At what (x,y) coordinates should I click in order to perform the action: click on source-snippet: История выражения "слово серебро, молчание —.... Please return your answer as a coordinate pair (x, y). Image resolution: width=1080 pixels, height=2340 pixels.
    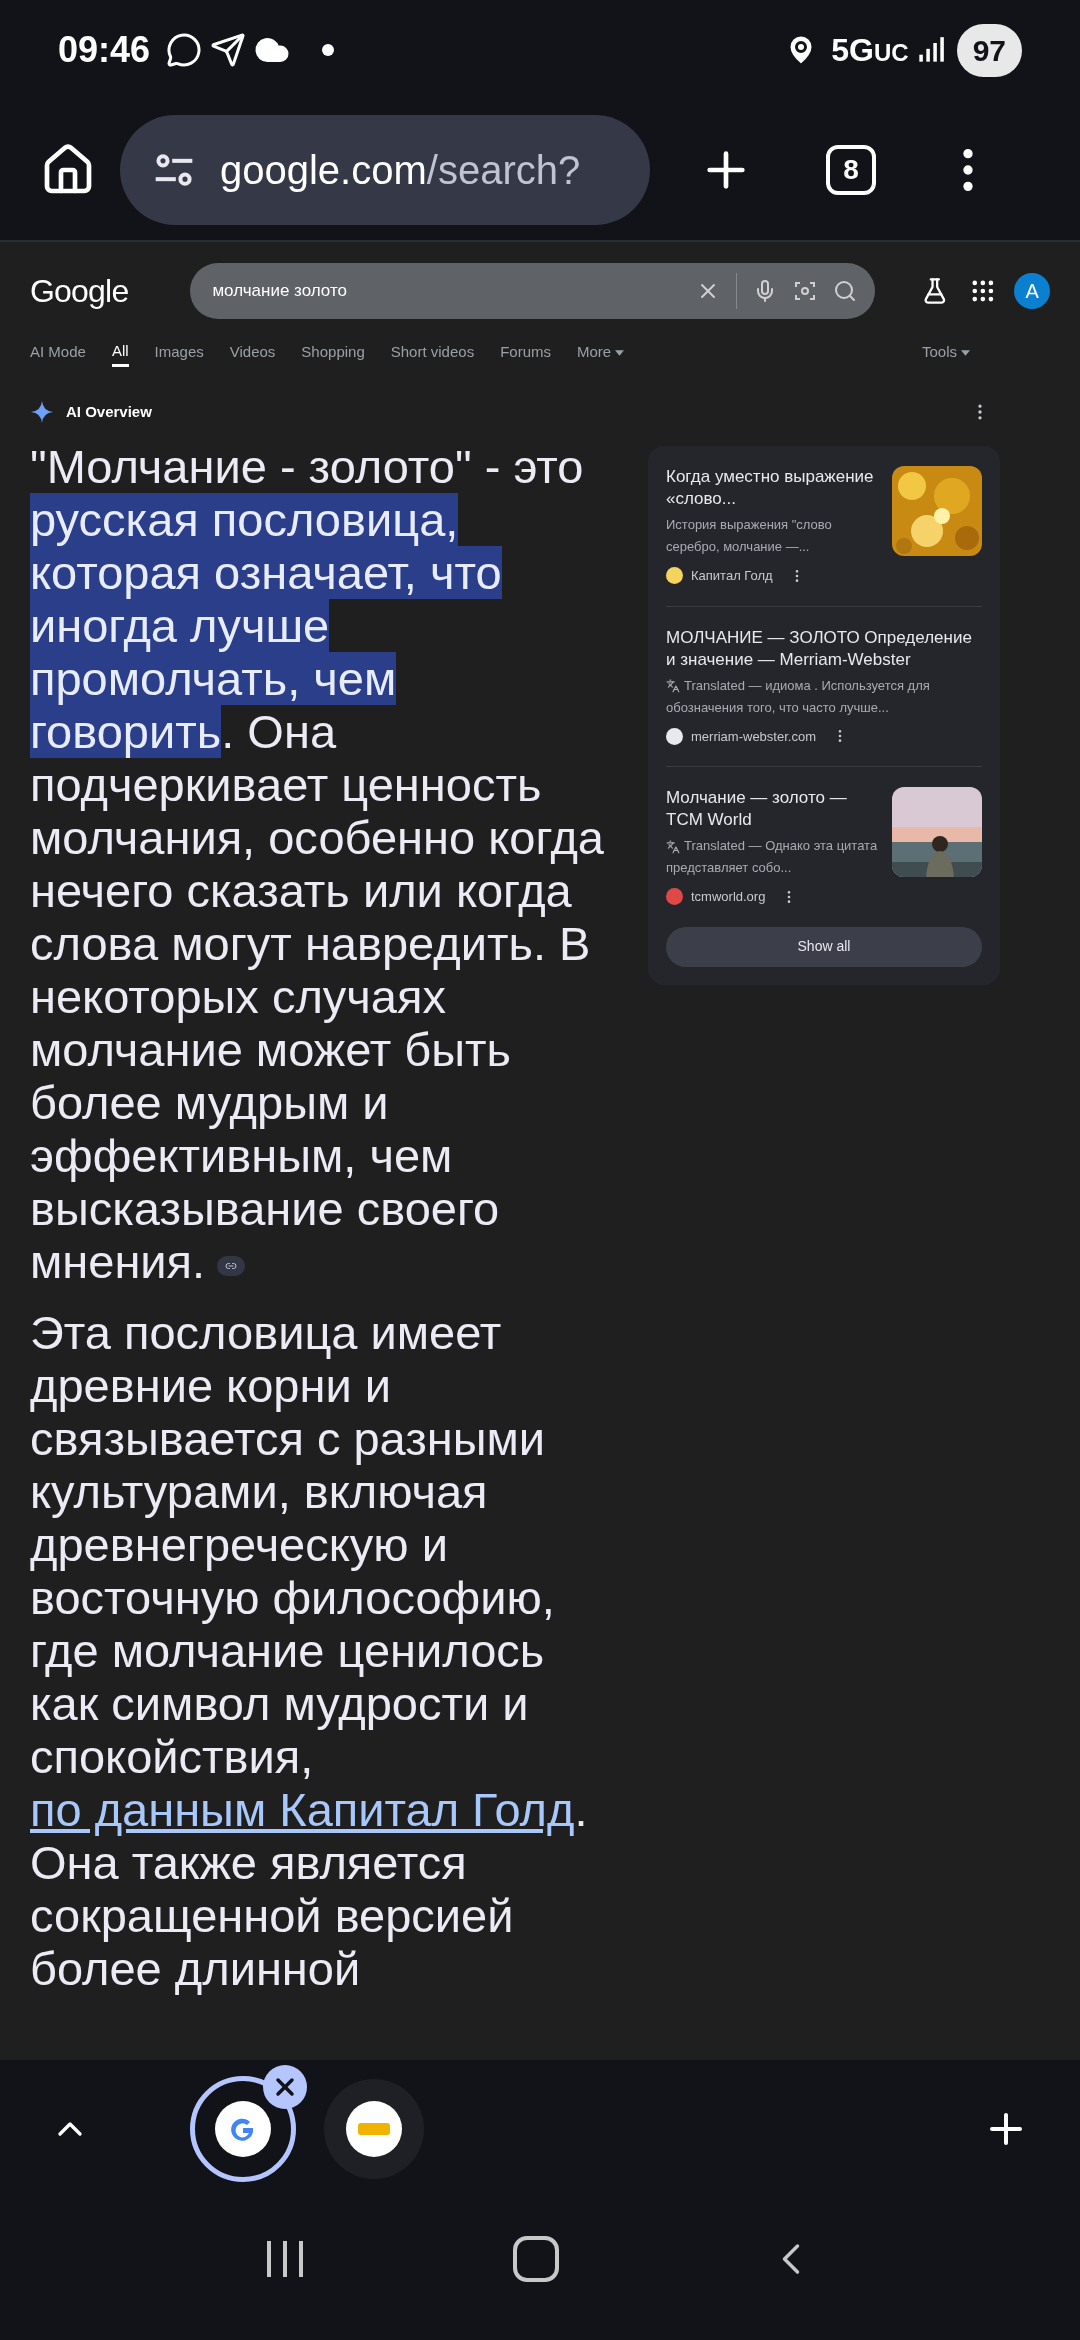
    Looking at the image, I should click on (749, 536).